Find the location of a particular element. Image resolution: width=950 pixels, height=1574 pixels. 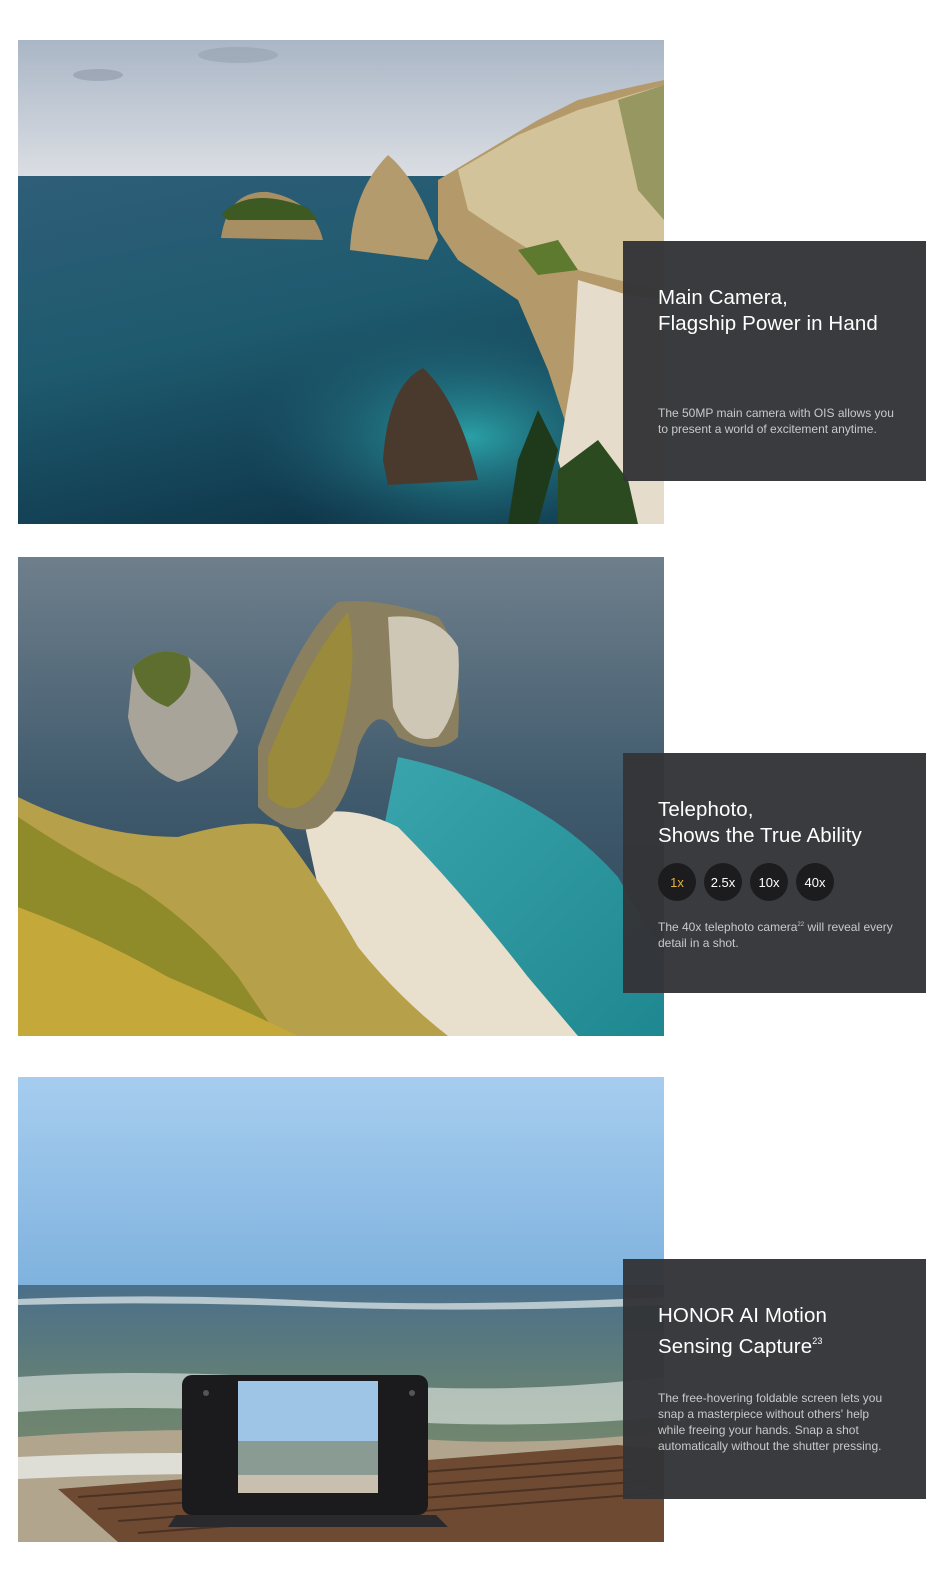

ai-motion-title: HONOR AI Motion Sensing Capture23 is located at coordinates (775, 1331).